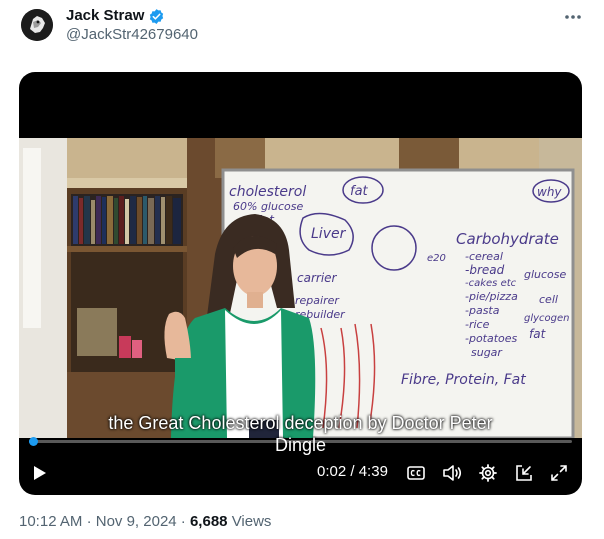 This screenshot has width=604, height=539. What do you see at coordinates (463, 380) in the screenshot?
I see `wb-fibre: Fibre, Protein, Fat` at bounding box center [463, 380].